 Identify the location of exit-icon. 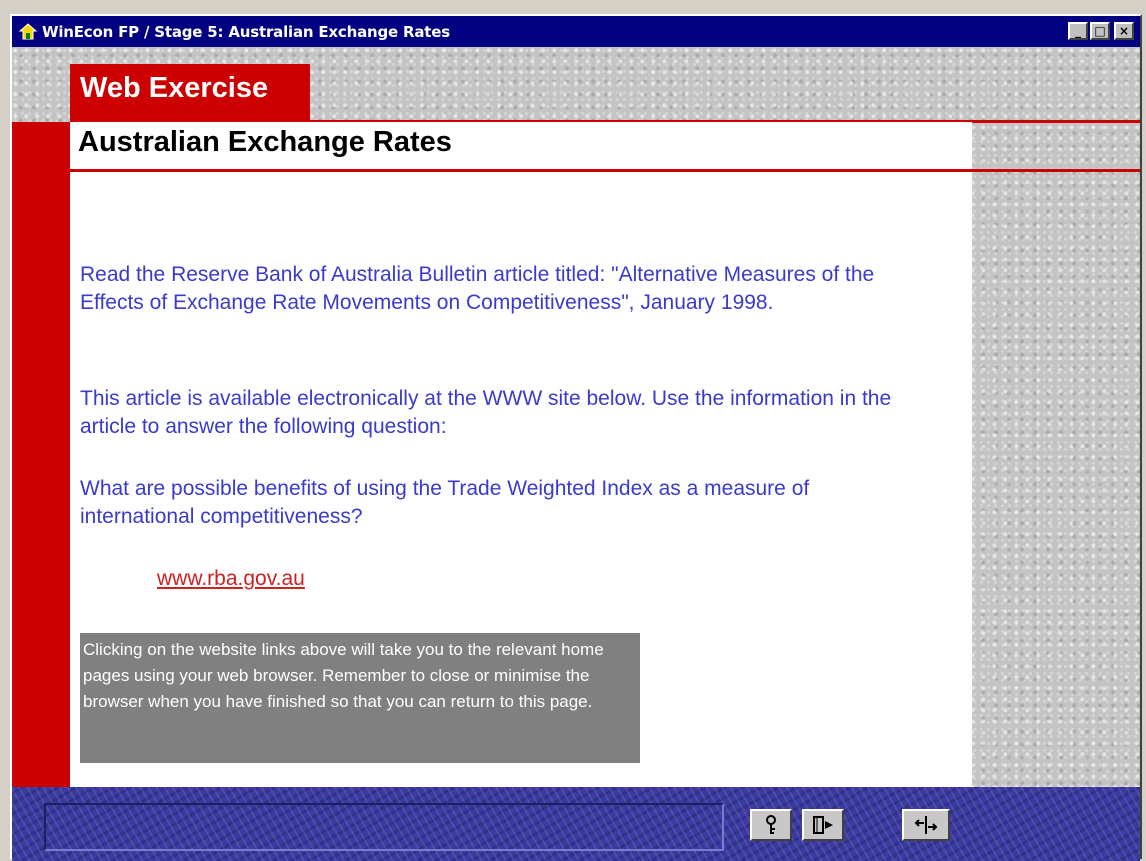
(926, 825).